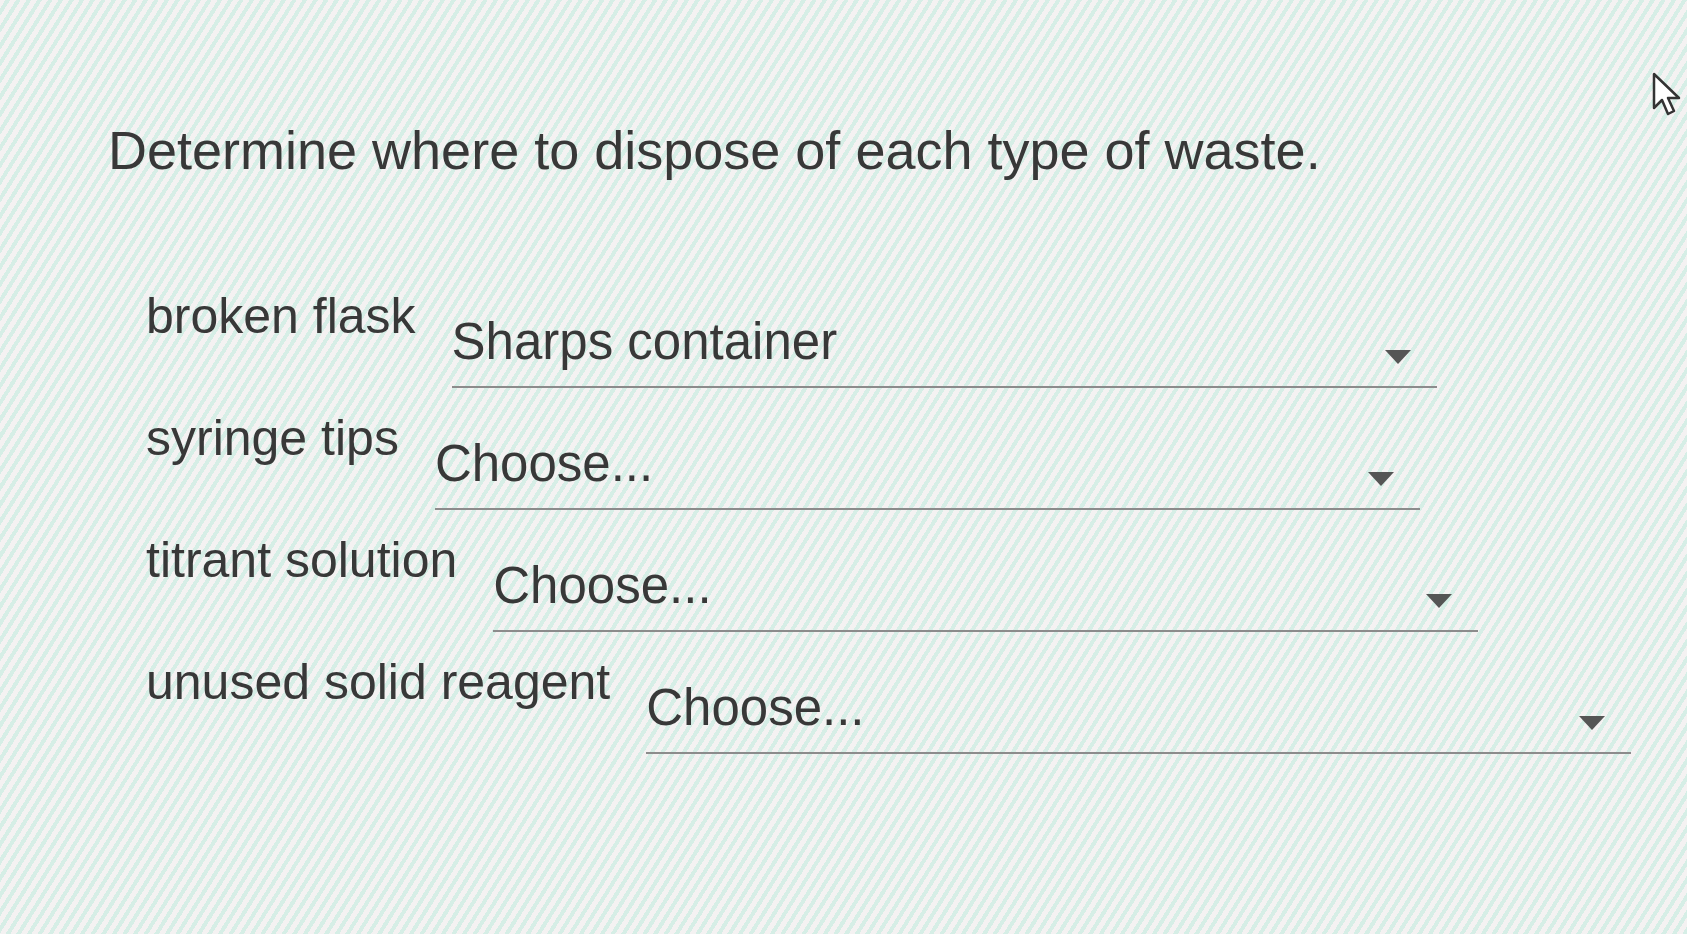  Describe the element at coordinates (302, 560) in the screenshot. I see `waste-type-label: titrant solution` at that location.